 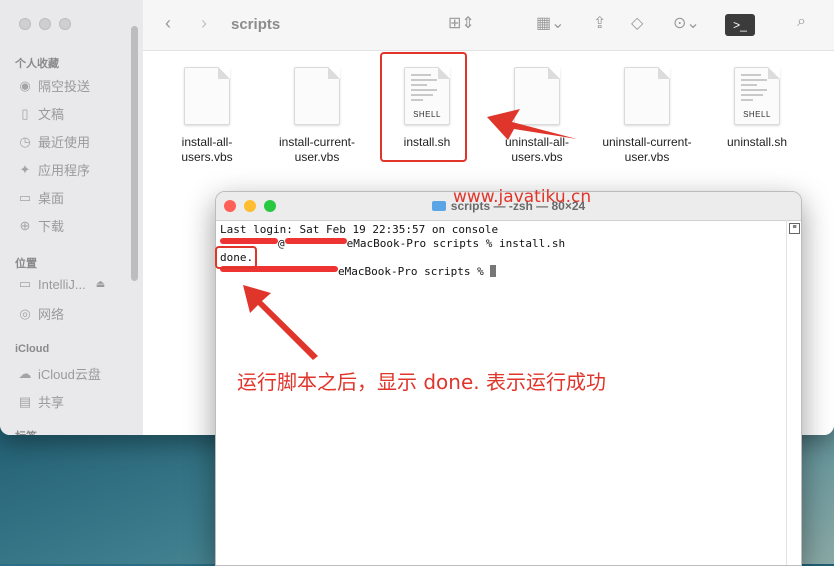 What do you see at coordinates (54, 141) in the screenshot?
I see `sidebar-item-recents: ◷ 最近使用` at bounding box center [54, 141].